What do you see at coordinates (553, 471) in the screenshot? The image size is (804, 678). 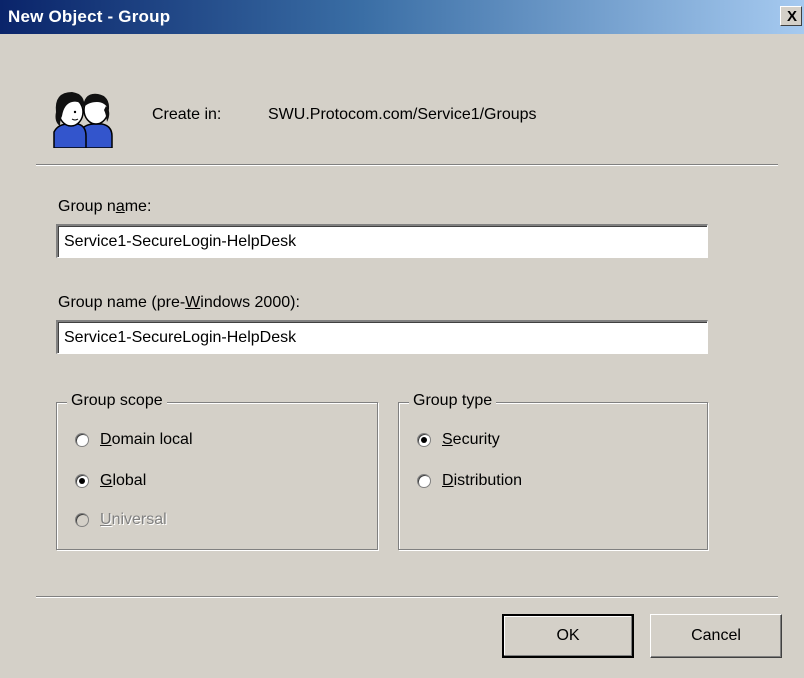 I see `group-type-box: Group type Security Distribution` at bounding box center [553, 471].